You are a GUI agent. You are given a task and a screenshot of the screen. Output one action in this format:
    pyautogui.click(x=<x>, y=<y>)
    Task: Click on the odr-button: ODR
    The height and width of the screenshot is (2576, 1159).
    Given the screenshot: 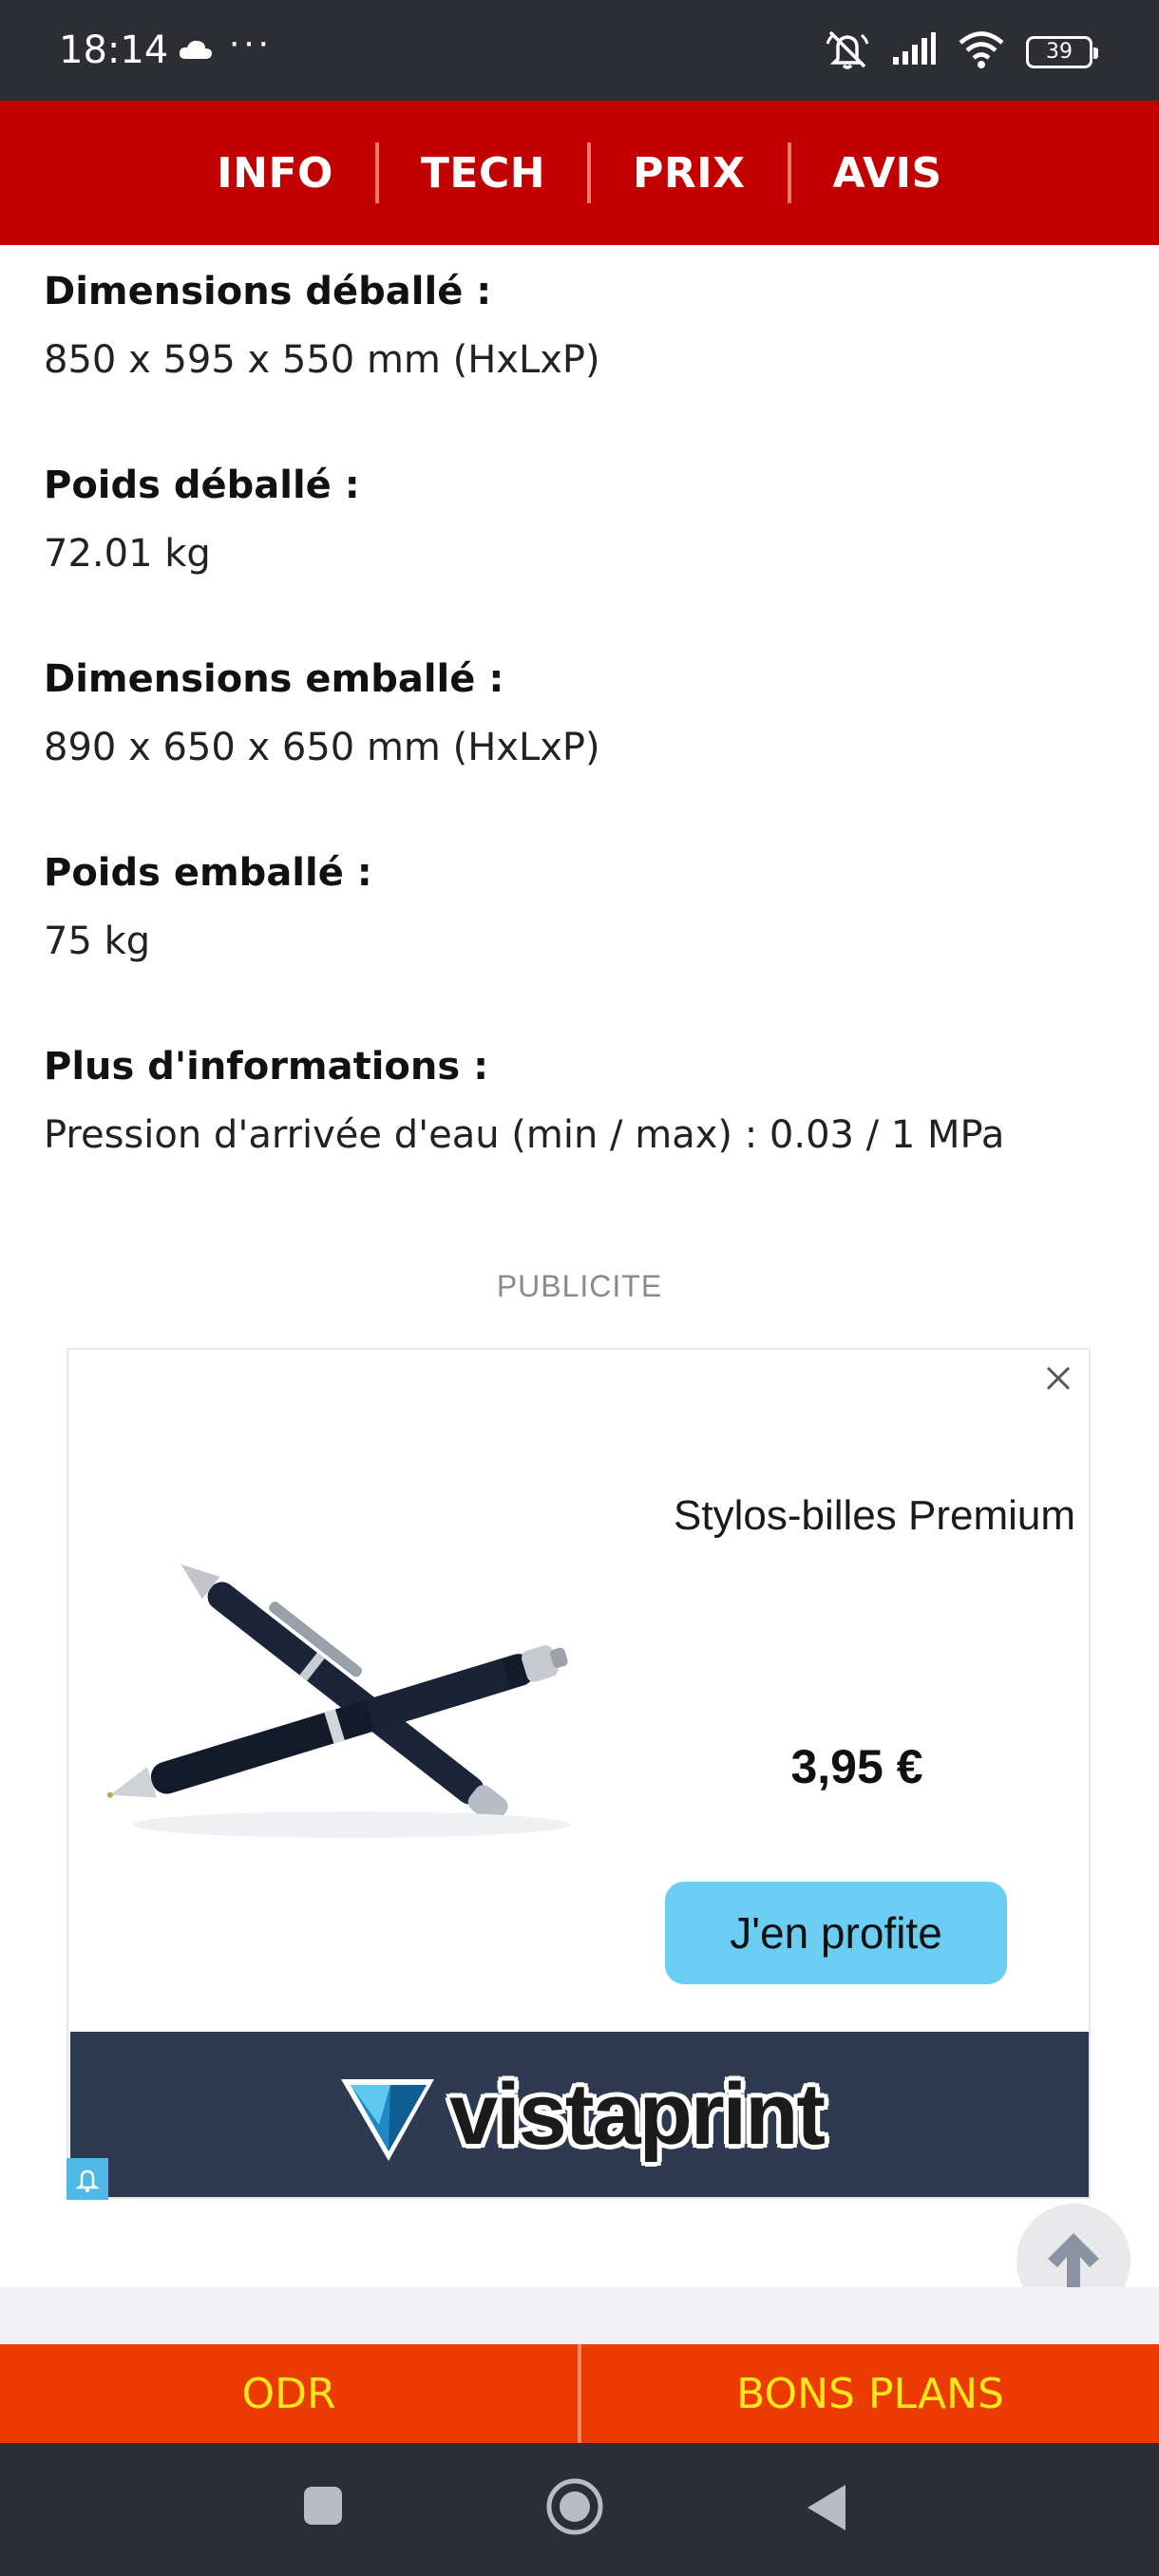 What is the action you would take?
    pyautogui.click(x=289, y=2393)
    